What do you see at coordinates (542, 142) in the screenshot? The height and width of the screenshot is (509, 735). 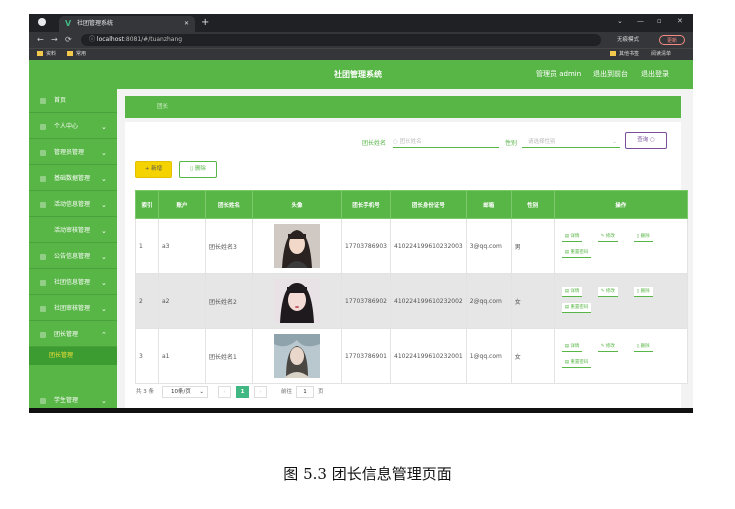 I see `select-placeholder: 请选择性别` at bounding box center [542, 142].